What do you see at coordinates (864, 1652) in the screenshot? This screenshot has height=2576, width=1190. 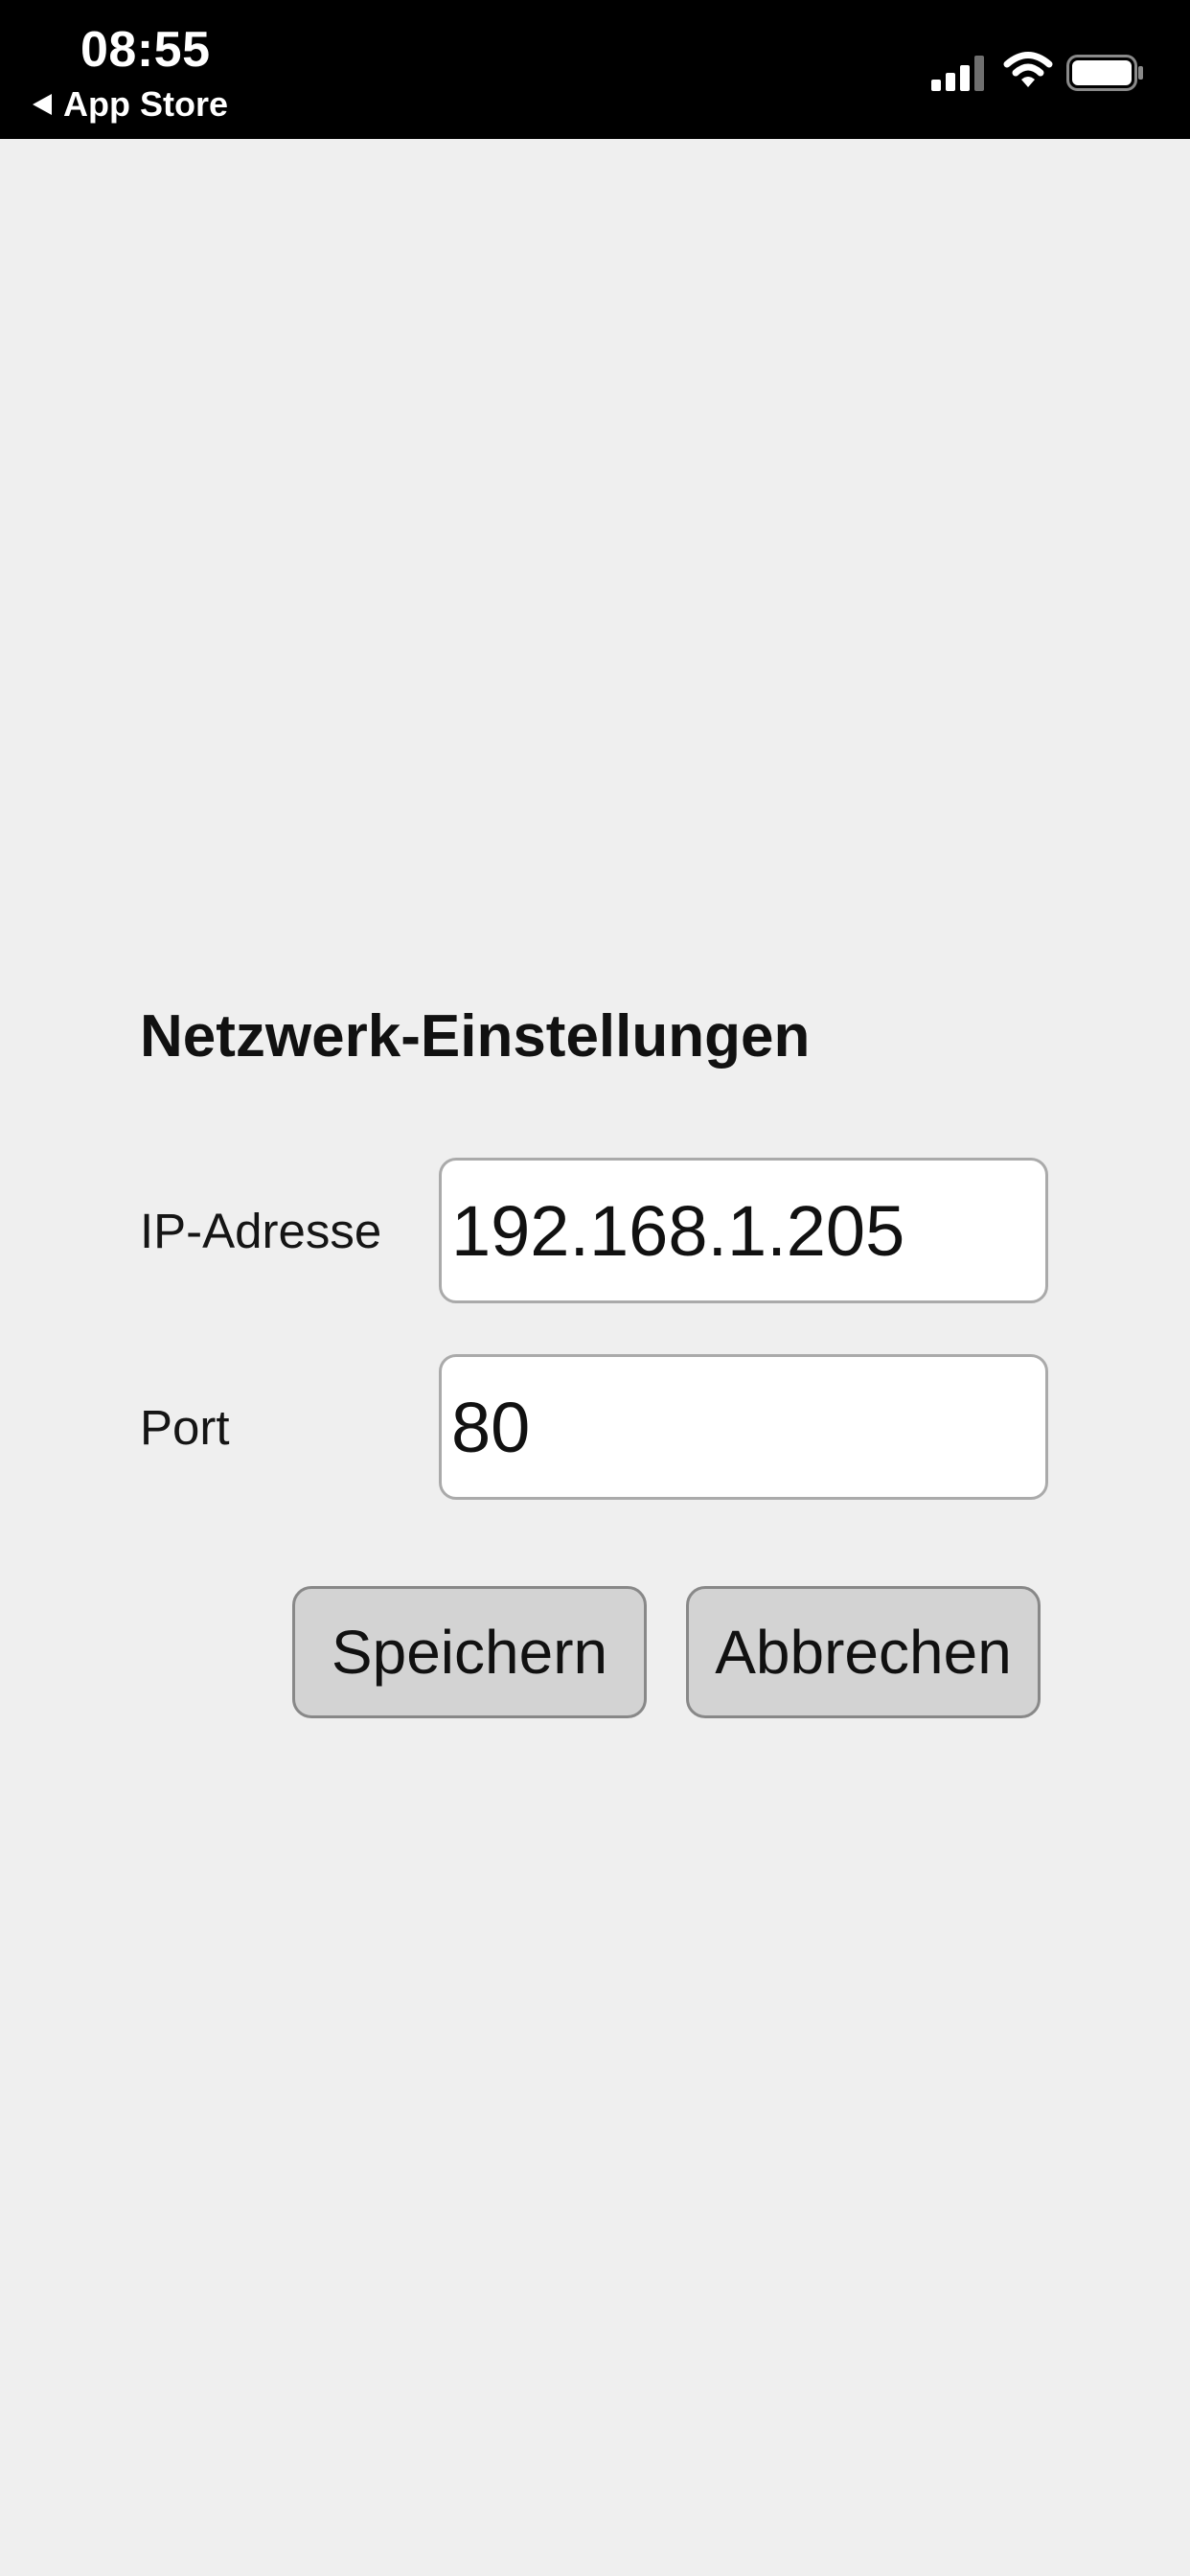 I see `cancel-button: Abbrechen` at bounding box center [864, 1652].